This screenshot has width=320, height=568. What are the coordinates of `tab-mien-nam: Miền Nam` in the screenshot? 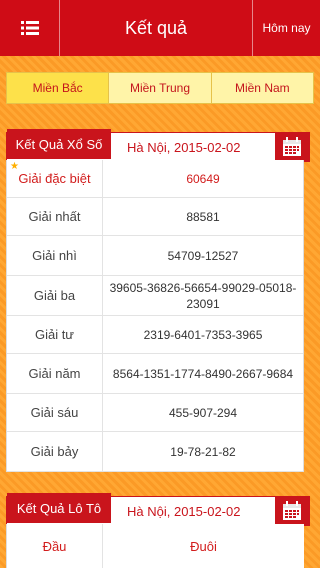 It's located at (262, 88).